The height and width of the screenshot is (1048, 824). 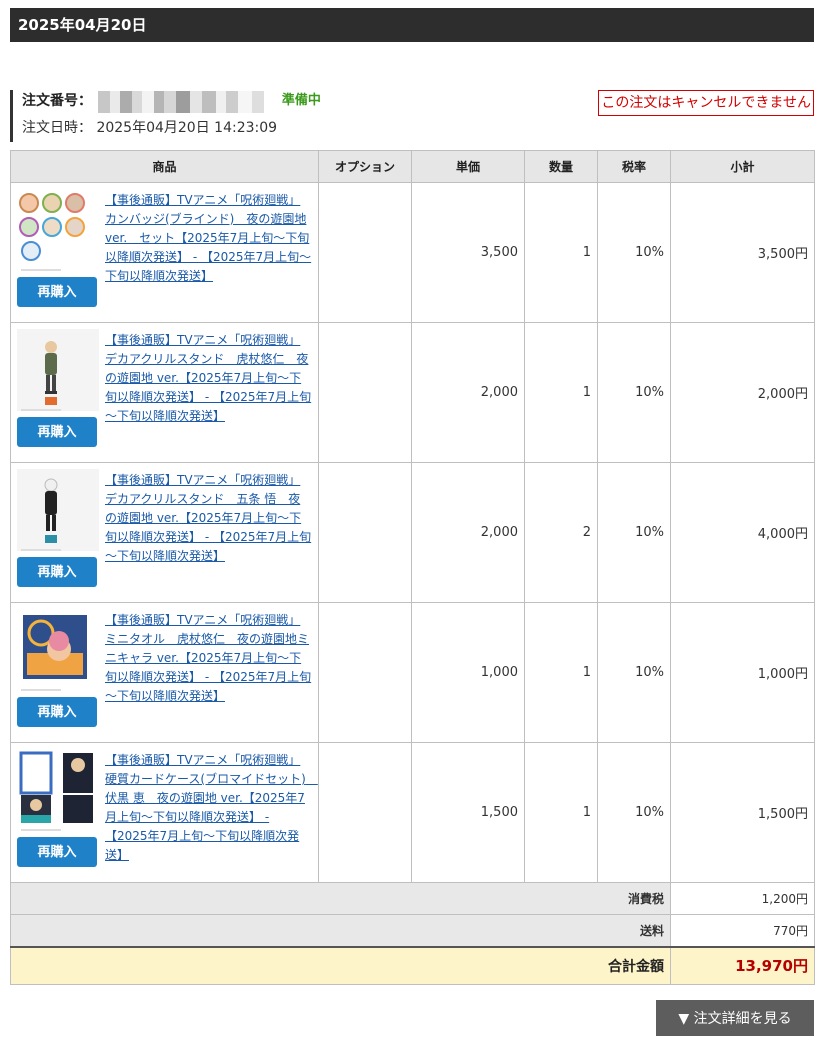 I want to click on subtotal-cell: 3,500円, so click(x=742, y=252).